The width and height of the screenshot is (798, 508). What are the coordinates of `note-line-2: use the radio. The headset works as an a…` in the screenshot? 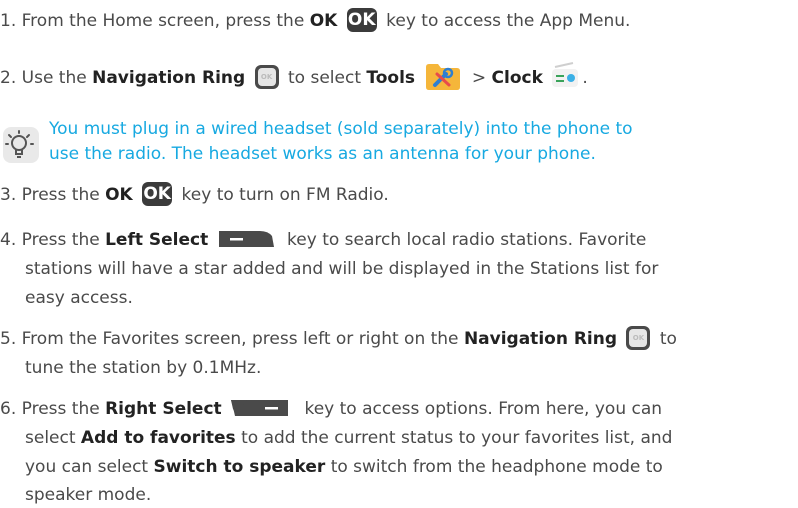 It's located at (322, 154).